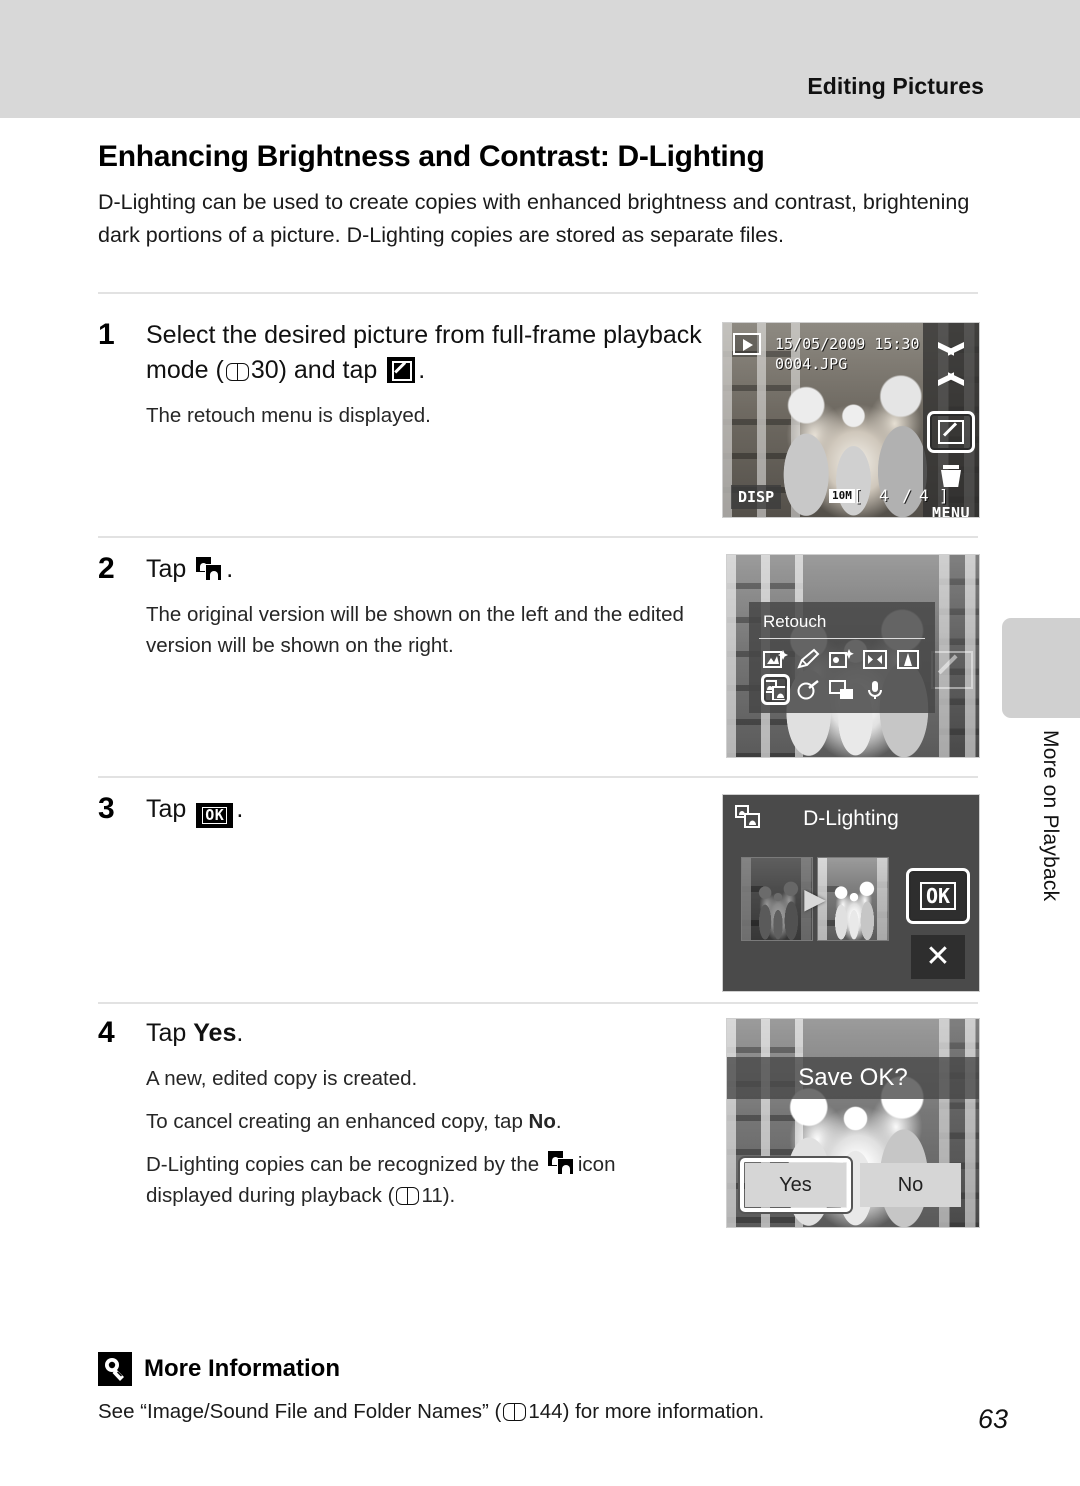 The height and width of the screenshot is (1486, 1080). What do you see at coordinates (264, 370) in the screenshot?
I see `step-1-page-ref: 30` at bounding box center [264, 370].